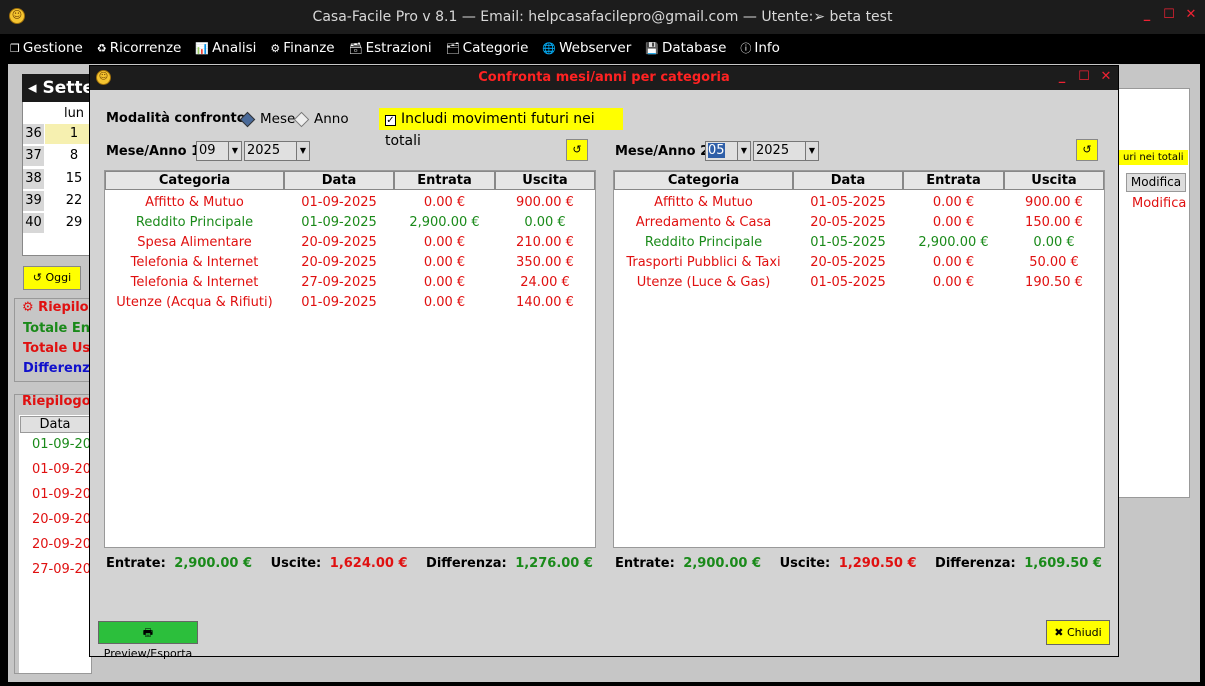 The width and height of the screenshot is (1205, 686). What do you see at coordinates (302, 48) in the screenshot?
I see `menu-finanze: ⚙ Finanze` at bounding box center [302, 48].